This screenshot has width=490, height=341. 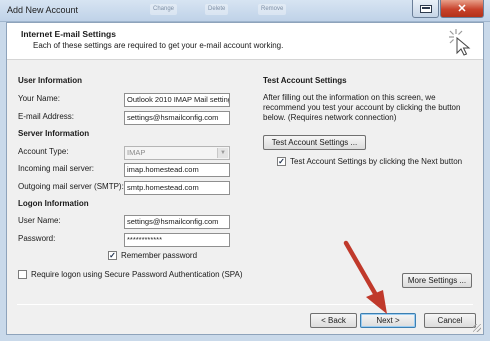 I want to click on background-tab-change: Change, so click(x=164, y=9).